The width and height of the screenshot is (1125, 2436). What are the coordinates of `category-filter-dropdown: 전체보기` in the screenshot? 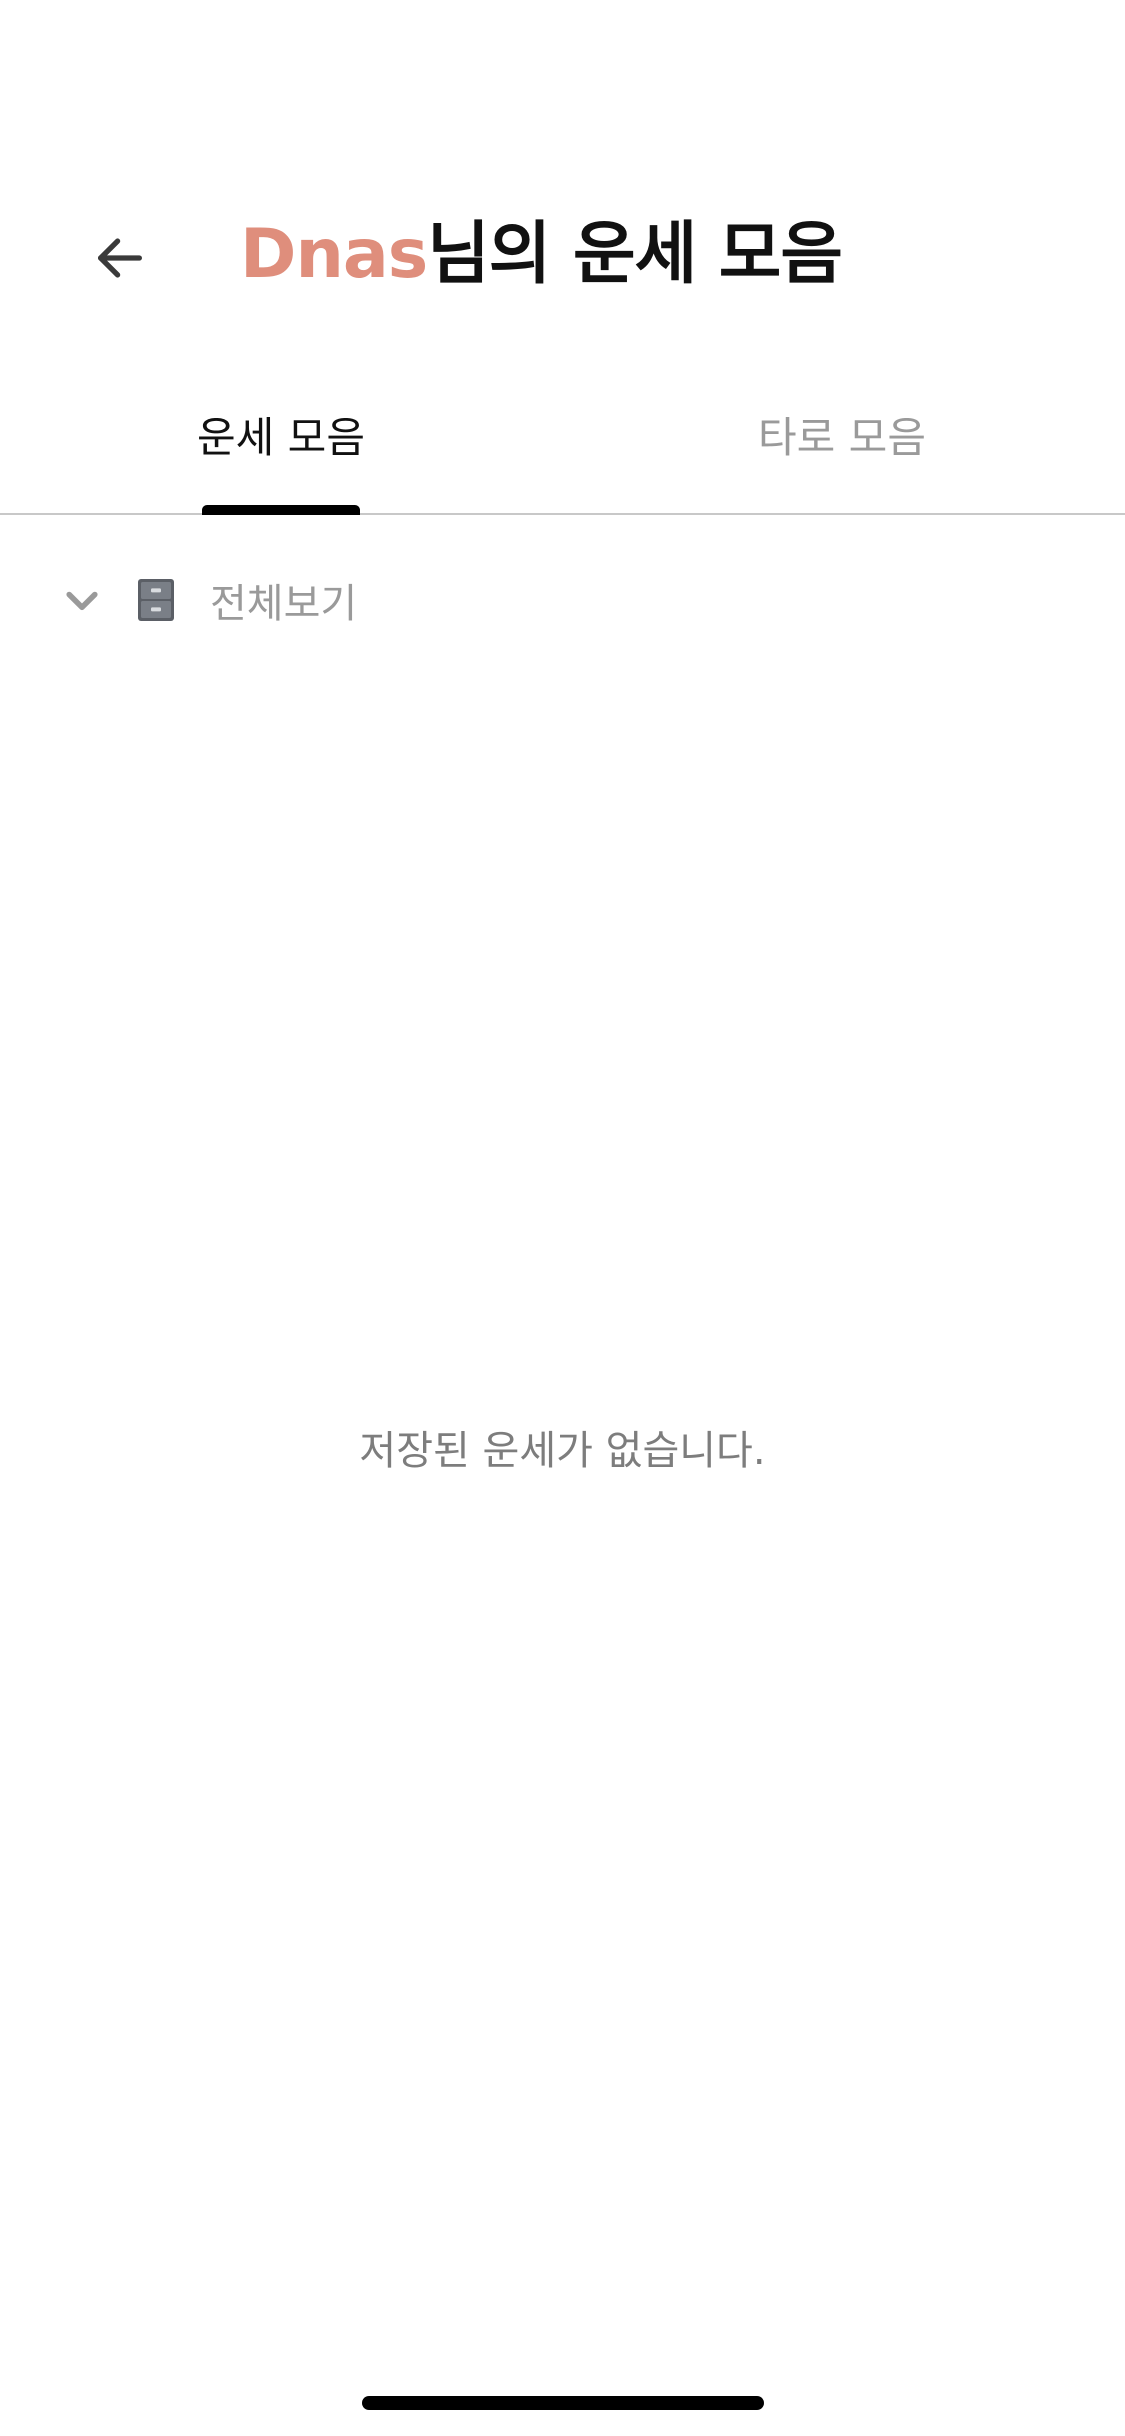 It's located at (208, 600).